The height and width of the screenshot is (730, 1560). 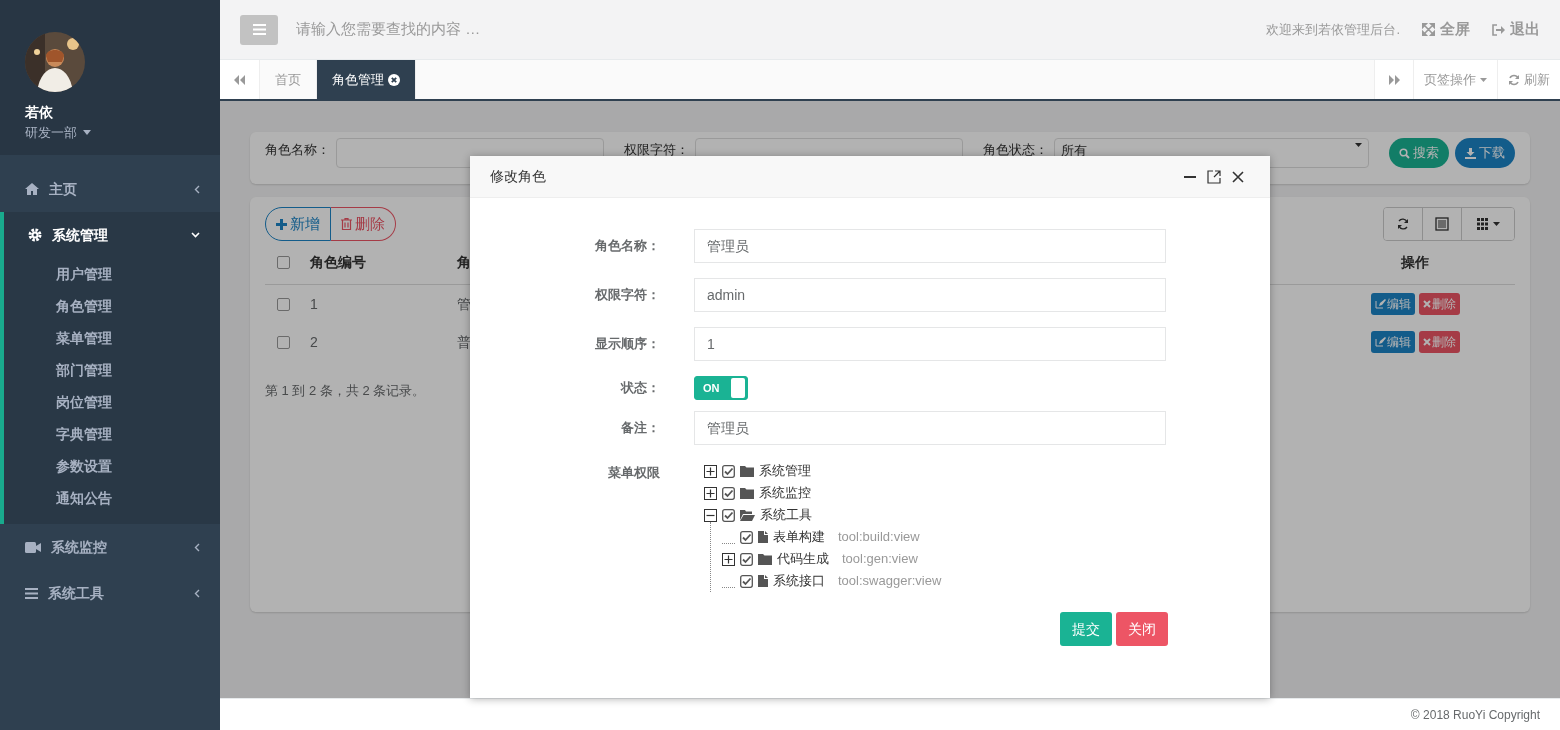 I want to click on input-field: admin, so click(x=930, y=295).